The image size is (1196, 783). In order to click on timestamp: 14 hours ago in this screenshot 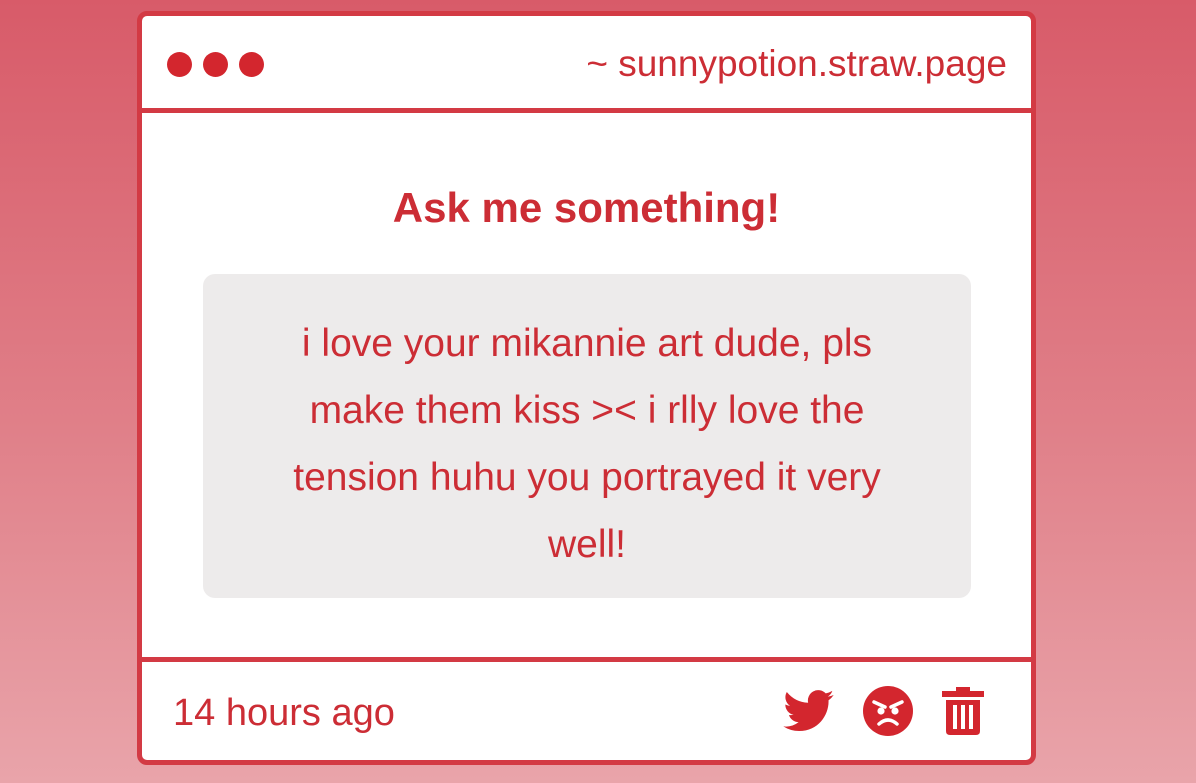, I will do `click(284, 713)`.